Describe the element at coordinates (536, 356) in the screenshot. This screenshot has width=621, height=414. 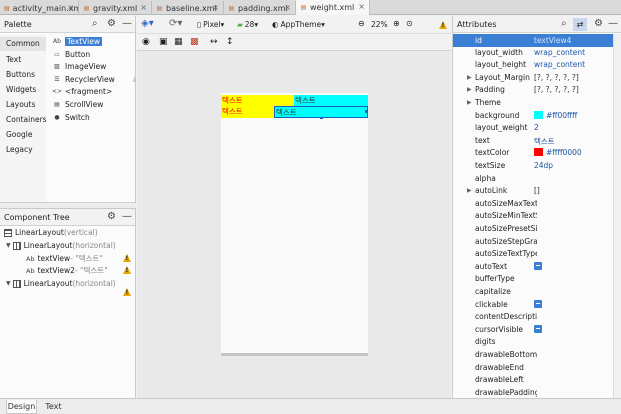
I see `attribute-row-drawablebottom: drawableBottom` at that location.